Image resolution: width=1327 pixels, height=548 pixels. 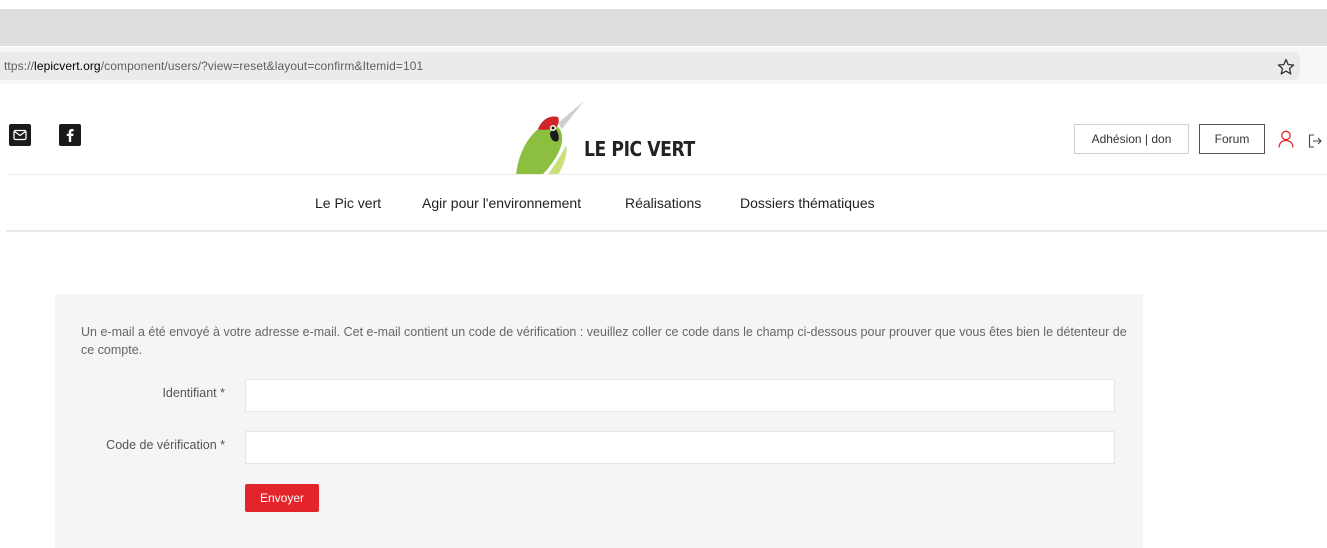 I want to click on browser-tab-bar, so click(x=663, y=27).